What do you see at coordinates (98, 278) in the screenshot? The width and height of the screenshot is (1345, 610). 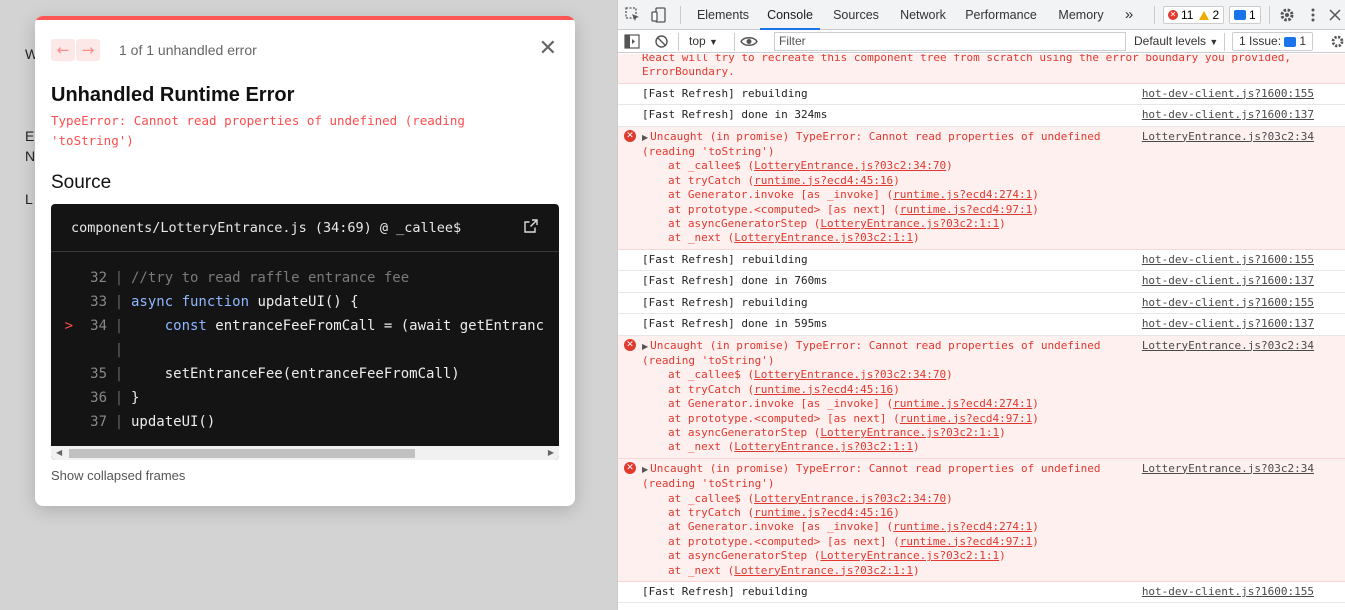 I see `line-number: 32` at bounding box center [98, 278].